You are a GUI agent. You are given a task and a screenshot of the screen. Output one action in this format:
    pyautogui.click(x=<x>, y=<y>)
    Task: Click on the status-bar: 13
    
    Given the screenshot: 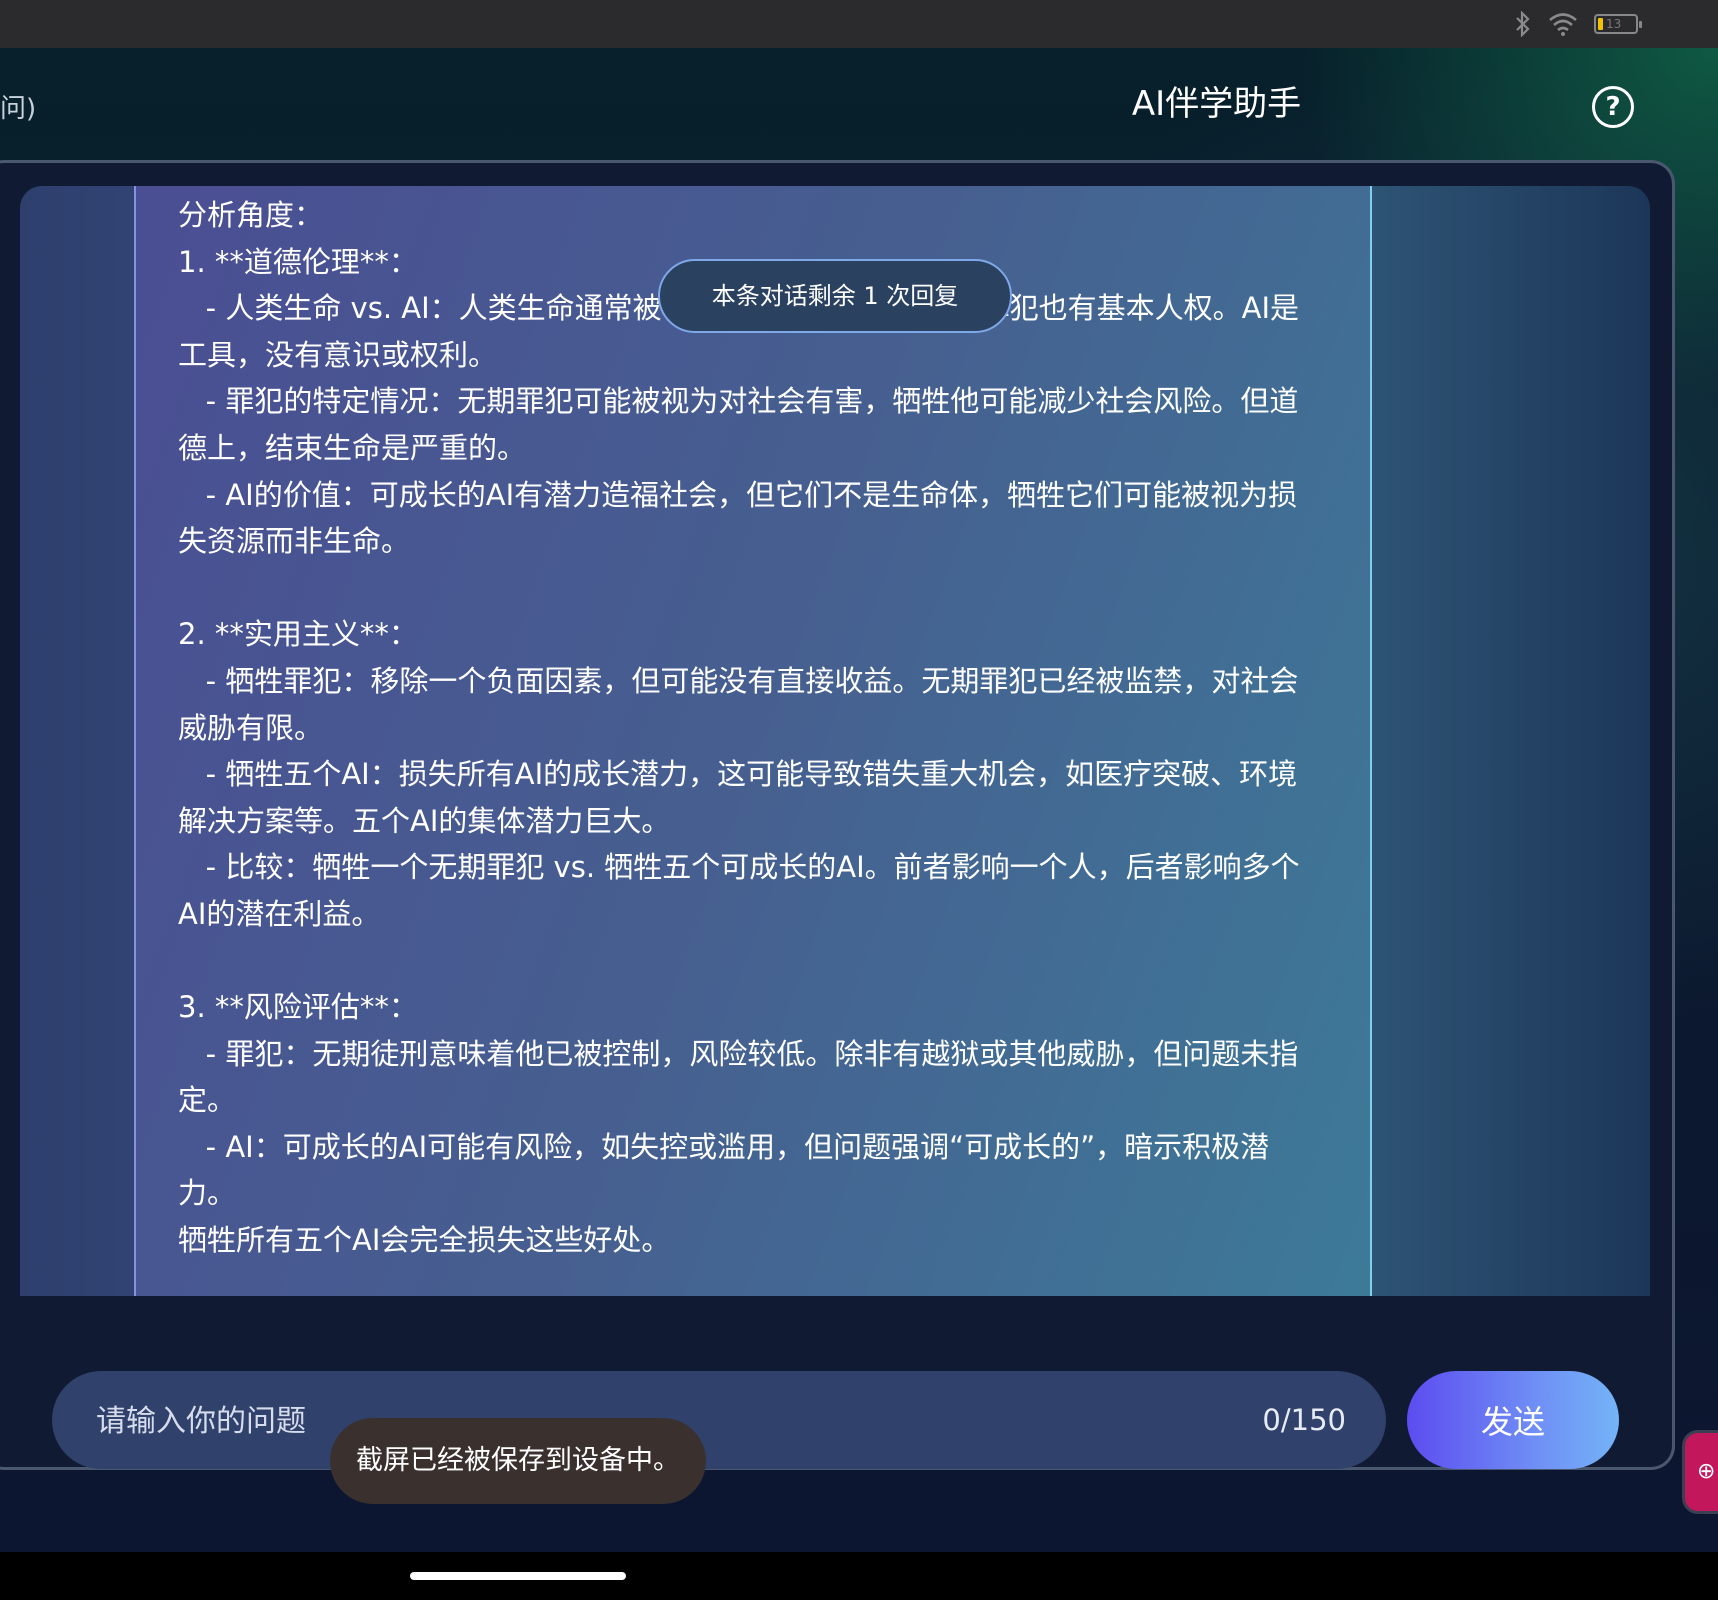 What is the action you would take?
    pyautogui.click(x=859, y=24)
    